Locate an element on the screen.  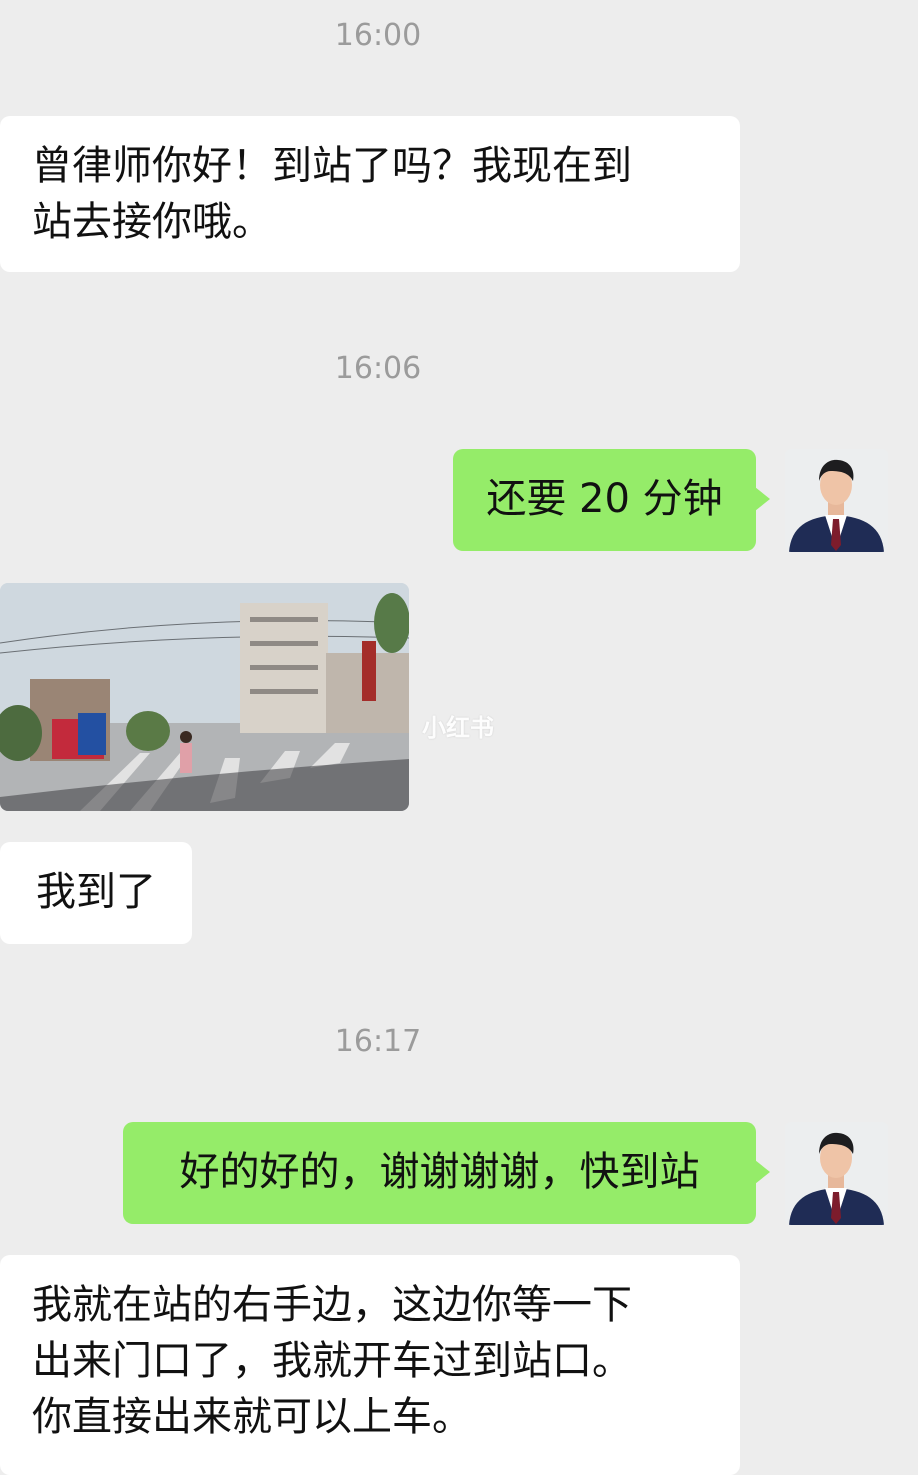
incoming-message-bubble: 我到了 is located at coordinates (96, 893).